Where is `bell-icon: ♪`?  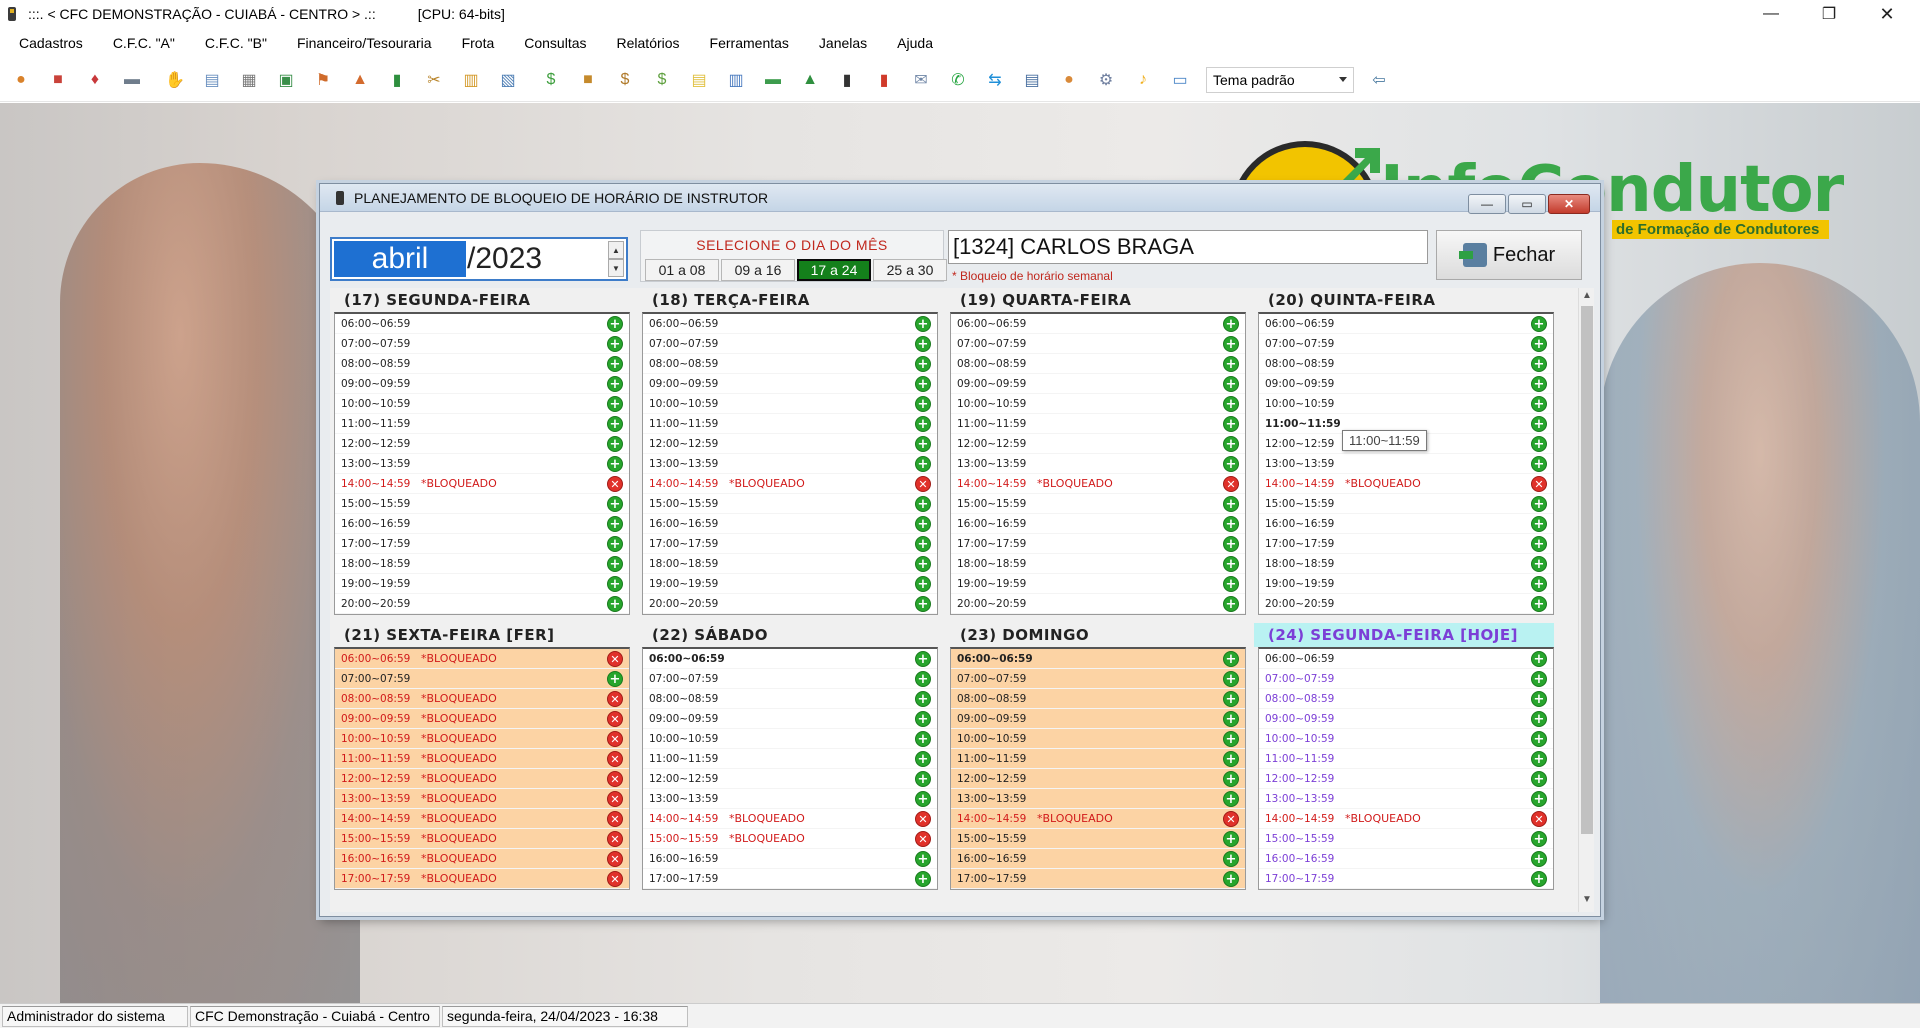 bell-icon: ♪ is located at coordinates (1143, 80).